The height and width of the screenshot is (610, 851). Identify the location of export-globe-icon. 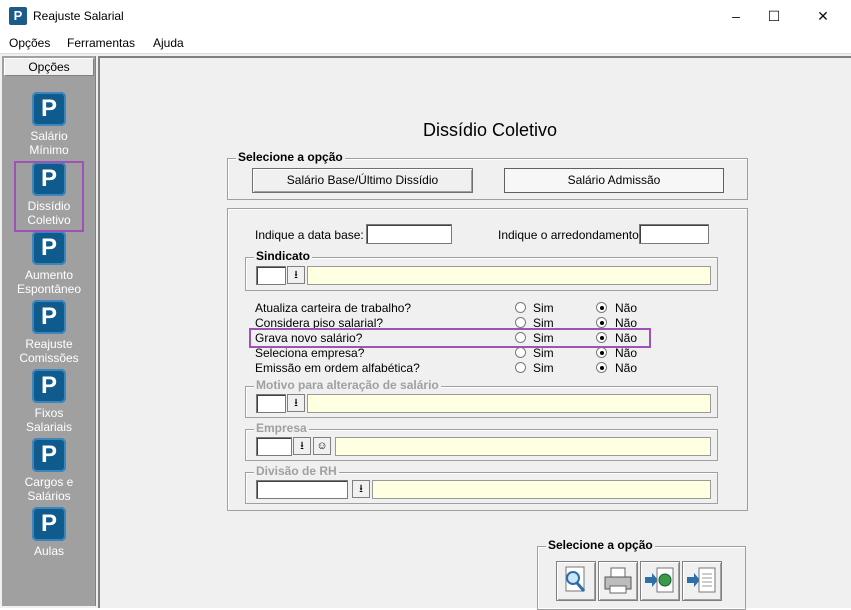
(660, 581).